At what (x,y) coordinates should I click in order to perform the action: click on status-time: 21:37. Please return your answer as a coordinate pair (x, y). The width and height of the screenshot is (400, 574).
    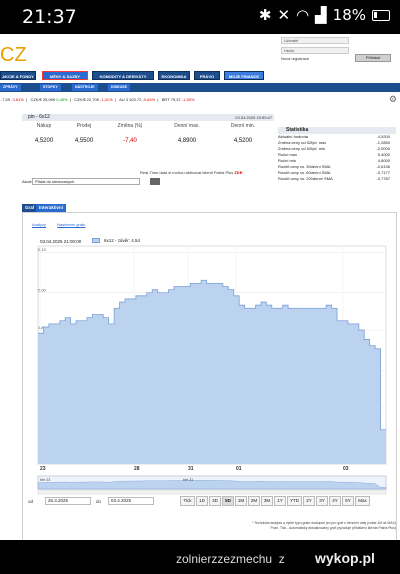
    Looking at the image, I should click on (49, 17).